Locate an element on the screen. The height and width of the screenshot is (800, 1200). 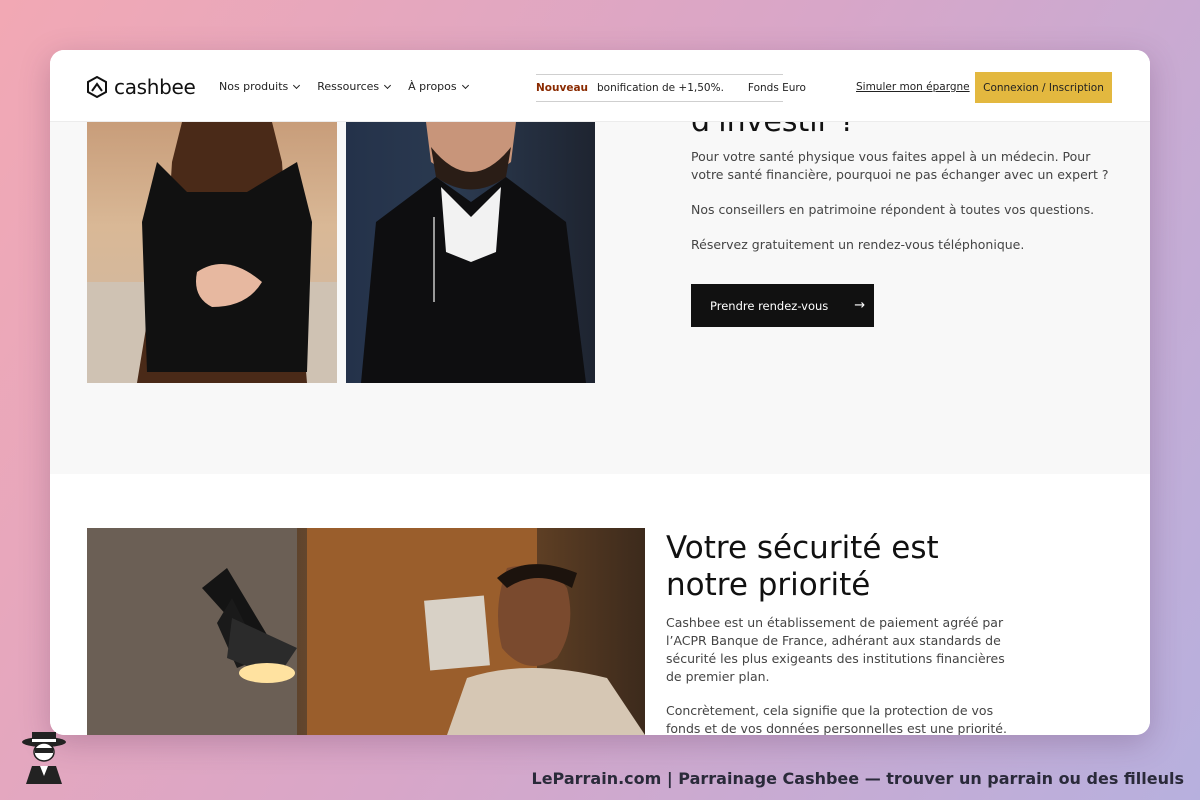
main-nav: Nos produits Ressources À propos is located at coordinates (344, 86).